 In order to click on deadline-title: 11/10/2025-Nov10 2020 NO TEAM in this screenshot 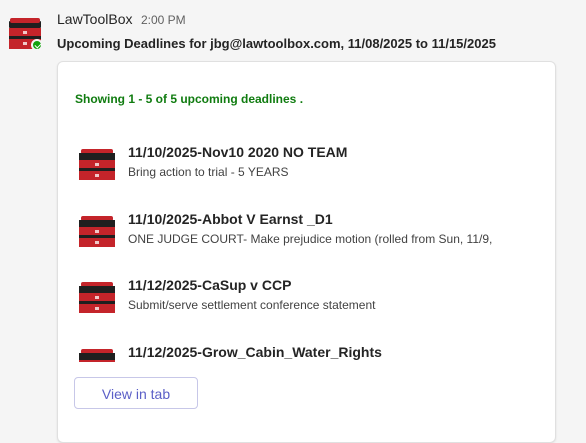, I will do `click(238, 152)`.